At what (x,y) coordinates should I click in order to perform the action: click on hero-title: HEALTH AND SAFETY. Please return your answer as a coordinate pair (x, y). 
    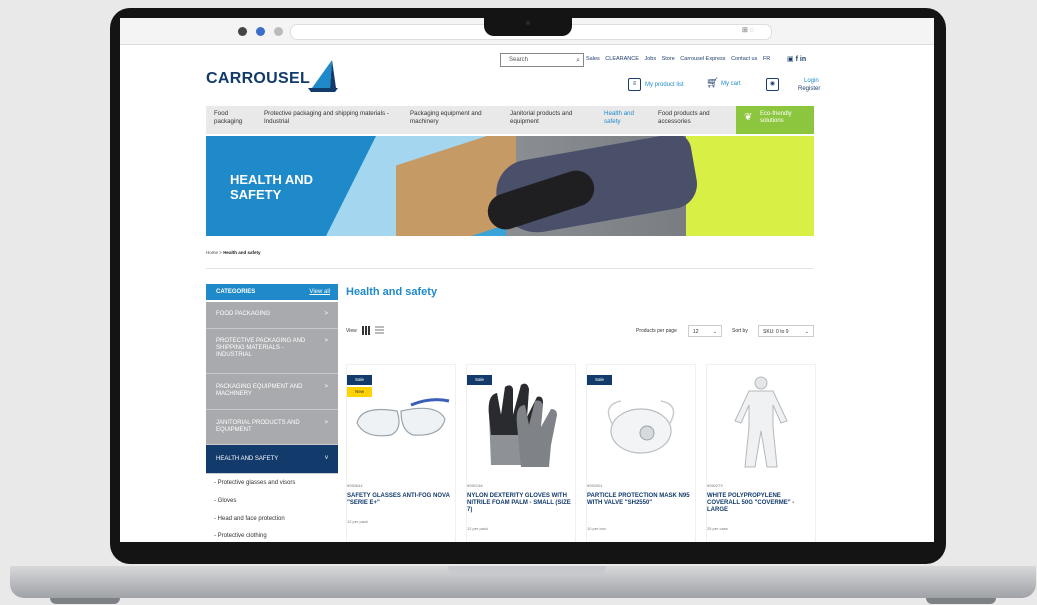
    Looking at the image, I should click on (272, 187).